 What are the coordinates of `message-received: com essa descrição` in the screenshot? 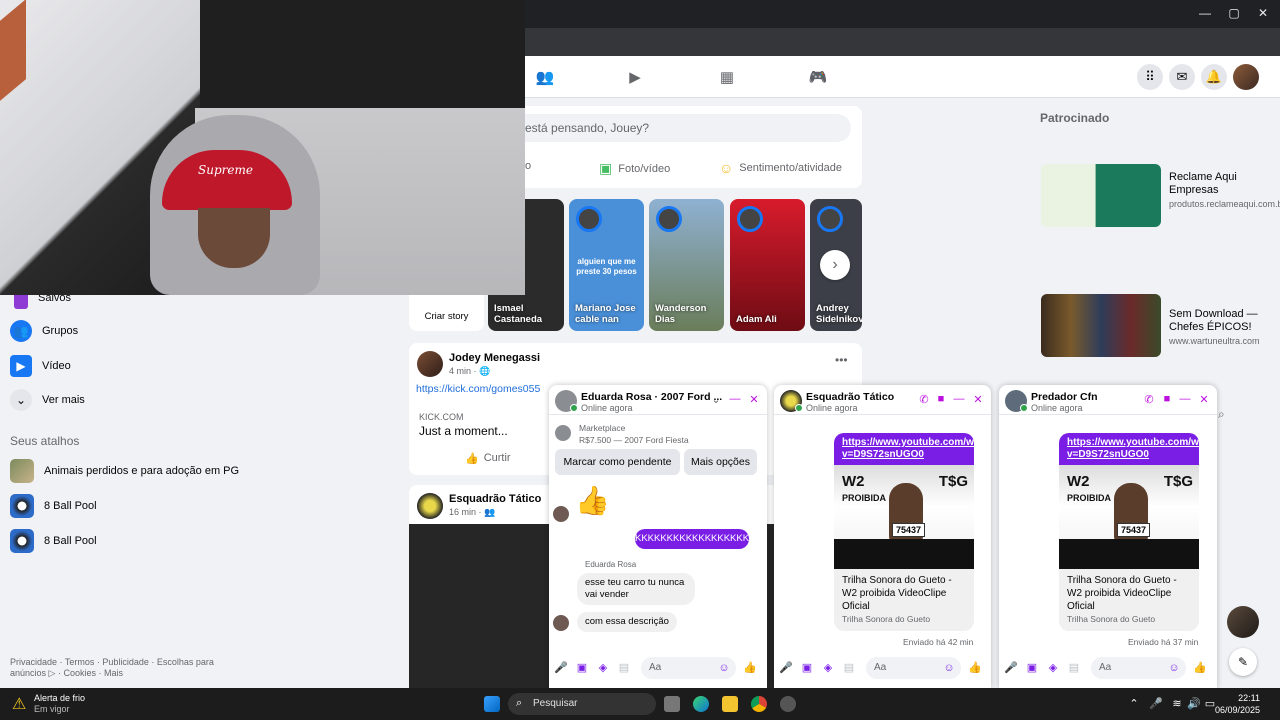 It's located at (627, 622).